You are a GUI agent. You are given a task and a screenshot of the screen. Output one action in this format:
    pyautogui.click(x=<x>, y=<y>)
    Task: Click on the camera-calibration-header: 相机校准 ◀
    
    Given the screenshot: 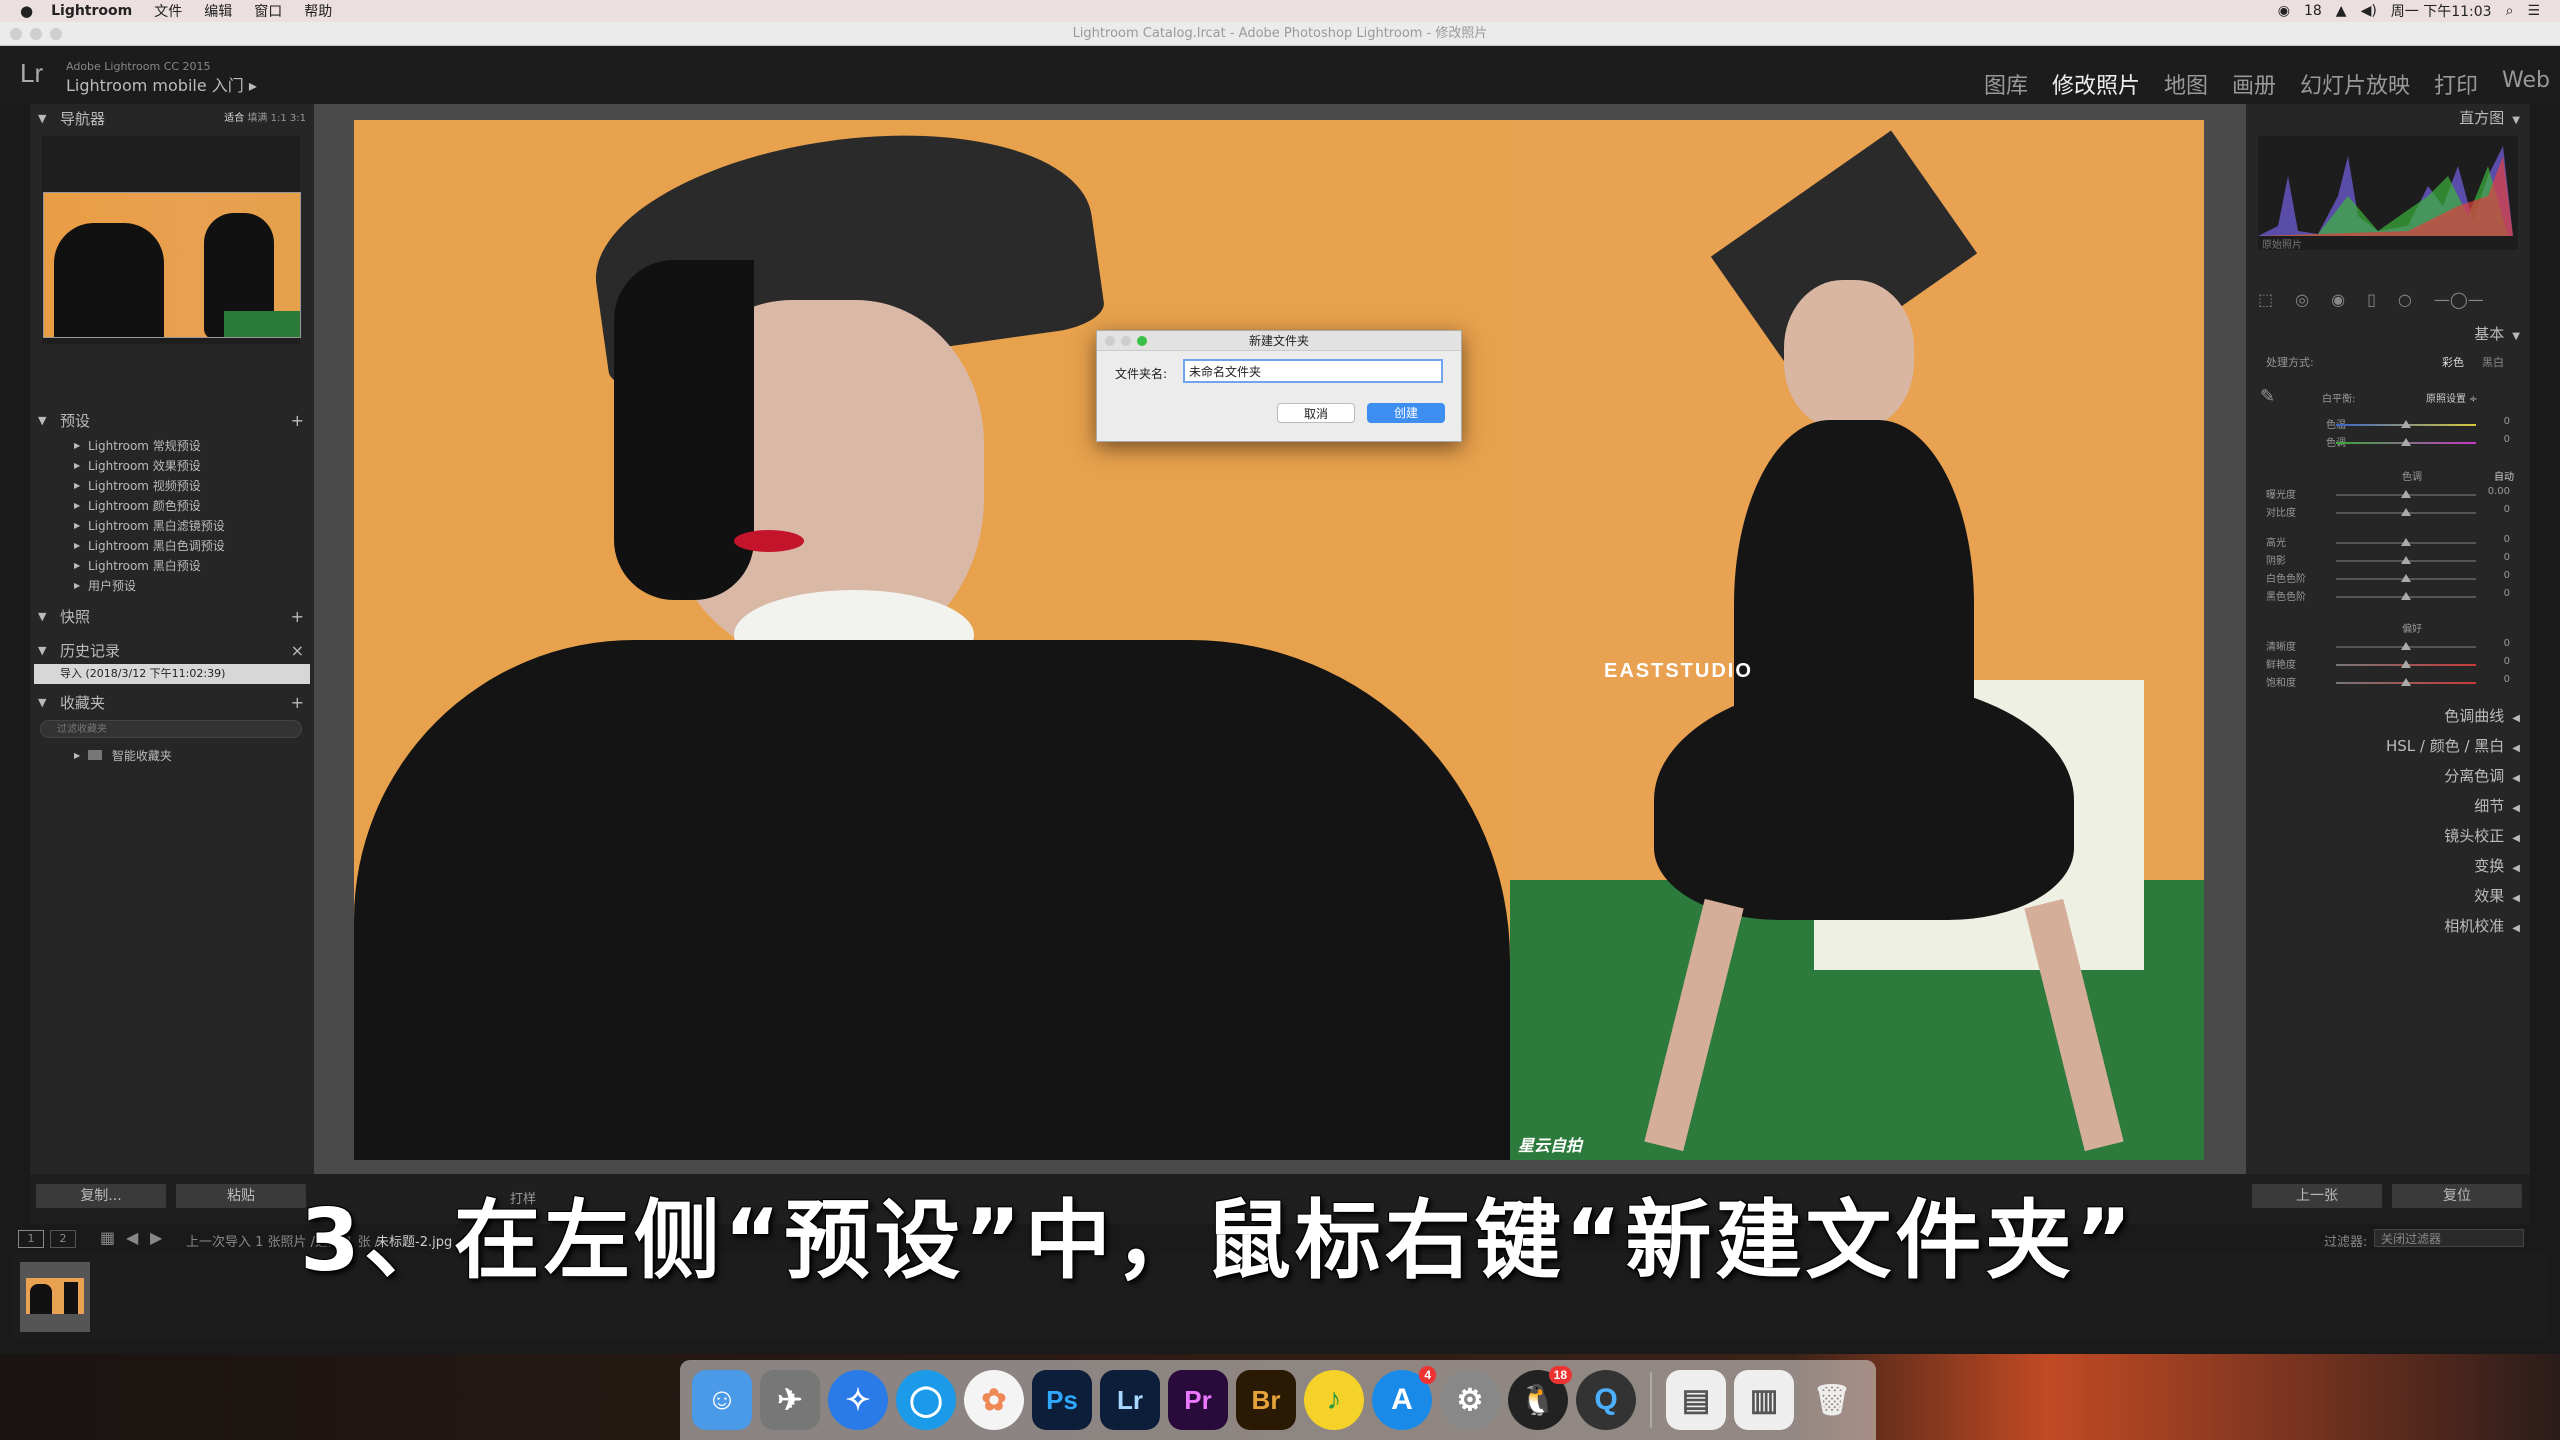 What is the action you would take?
    pyautogui.click(x=2482, y=926)
    